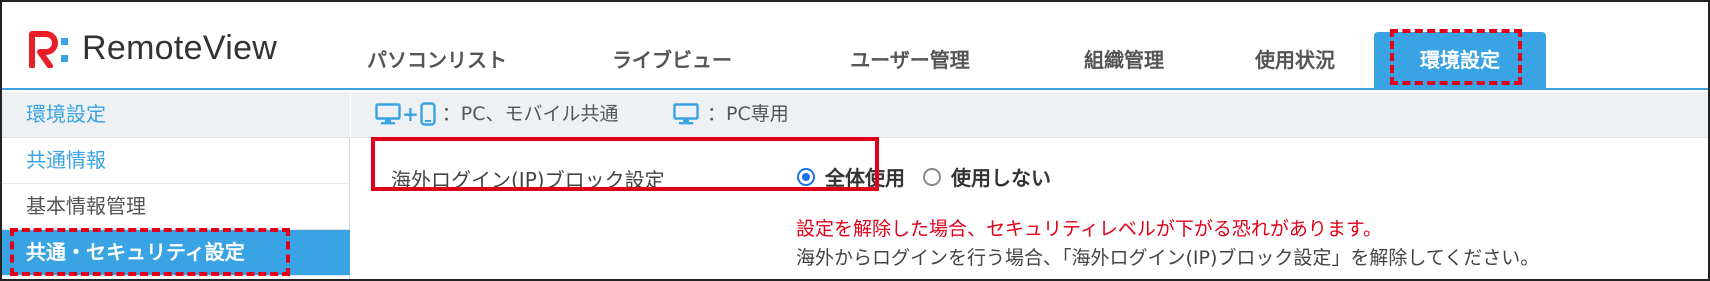  I want to click on logo: RemoteView, so click(152, 48).